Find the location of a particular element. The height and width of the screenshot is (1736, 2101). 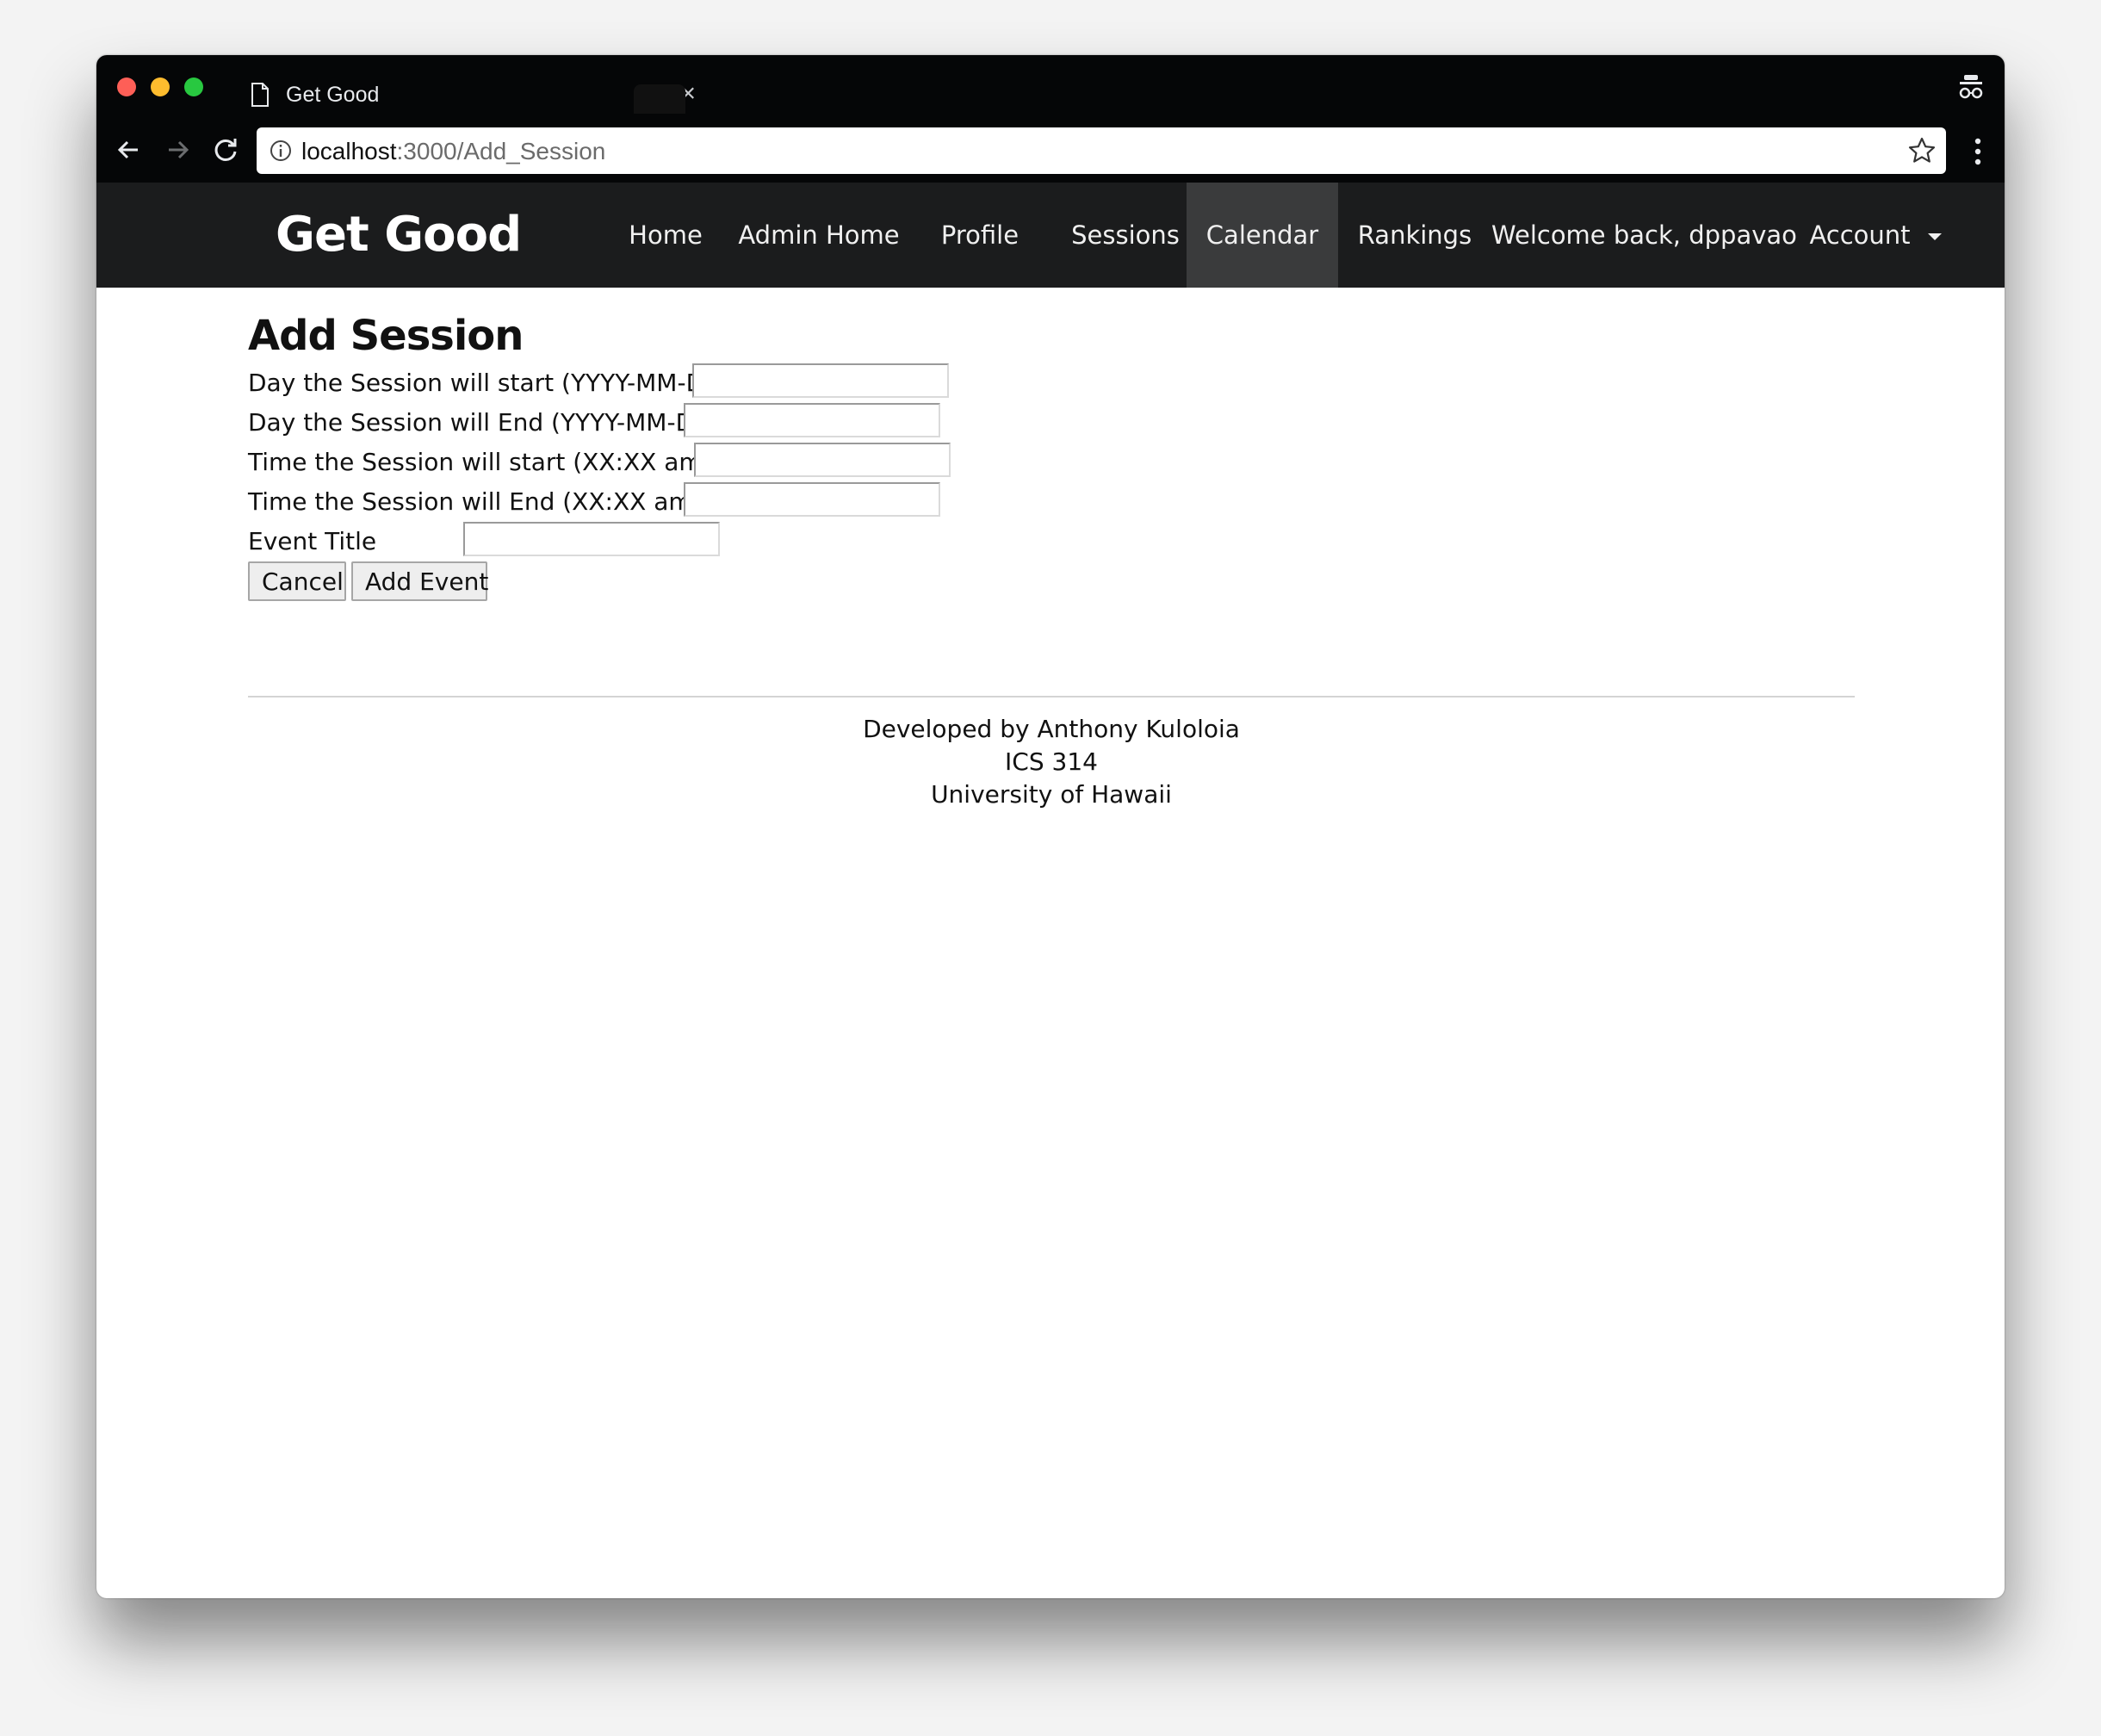

browser-toolbar: localhost:3000/Add_Session is located at coordinates (1050, 151).